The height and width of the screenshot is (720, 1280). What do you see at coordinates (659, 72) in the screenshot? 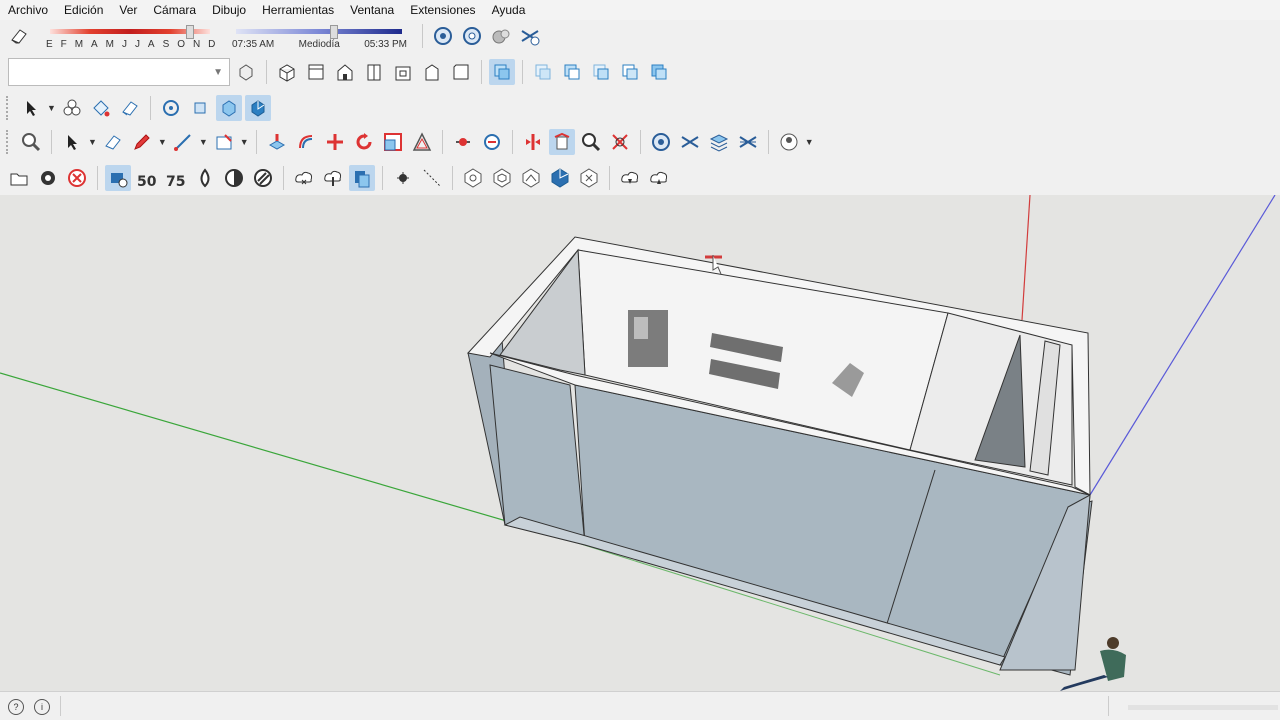
I see `section-plane-3-icon` at bounding box center [659, 72].